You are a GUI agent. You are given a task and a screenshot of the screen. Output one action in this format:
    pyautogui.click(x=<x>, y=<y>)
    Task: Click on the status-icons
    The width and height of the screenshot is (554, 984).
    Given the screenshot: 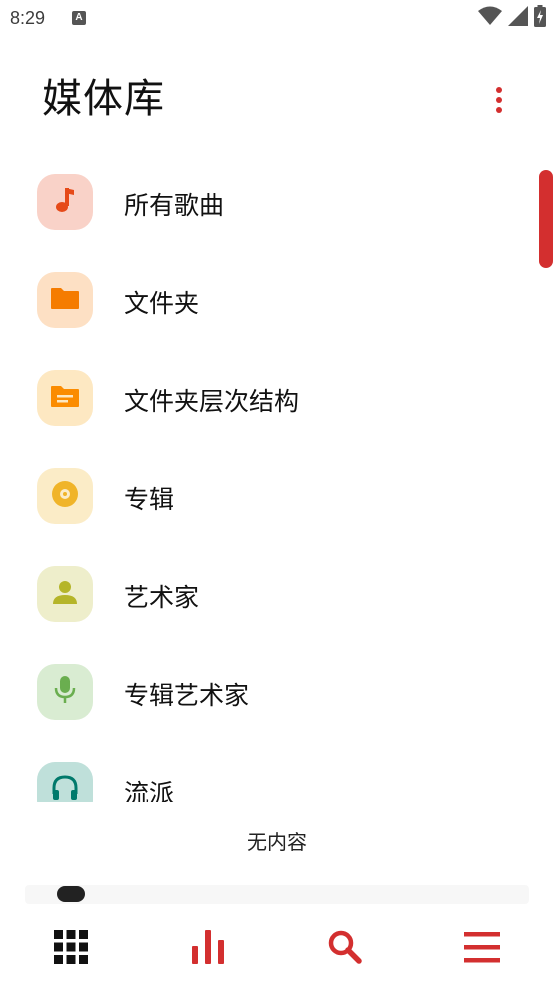 What is the action you would take?
    pyautogui.click(x=512, y=18)
    